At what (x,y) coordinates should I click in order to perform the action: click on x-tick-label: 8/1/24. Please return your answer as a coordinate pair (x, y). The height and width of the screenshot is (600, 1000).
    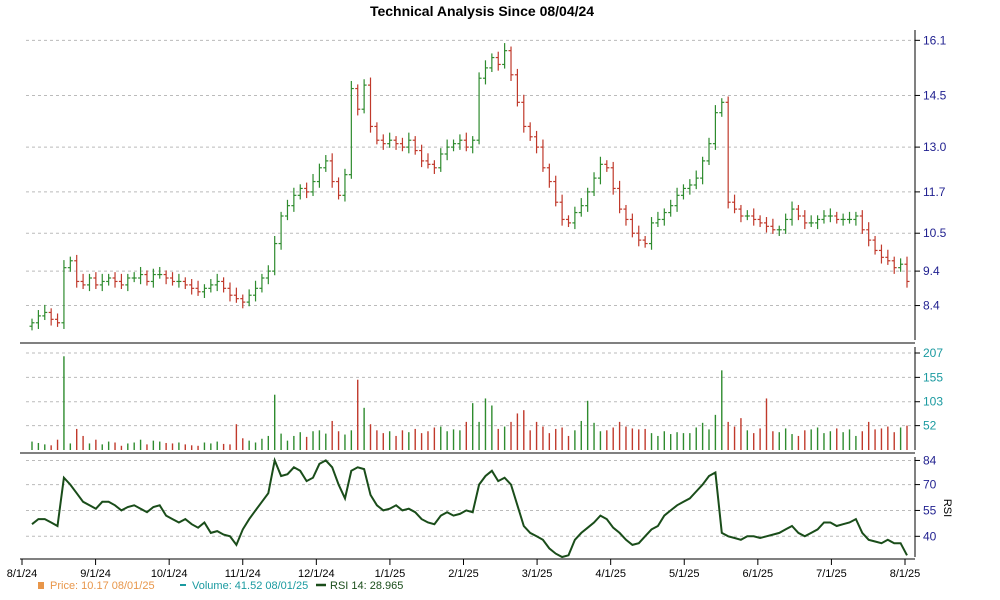
    Looking at the image, I should click on (22, 574).